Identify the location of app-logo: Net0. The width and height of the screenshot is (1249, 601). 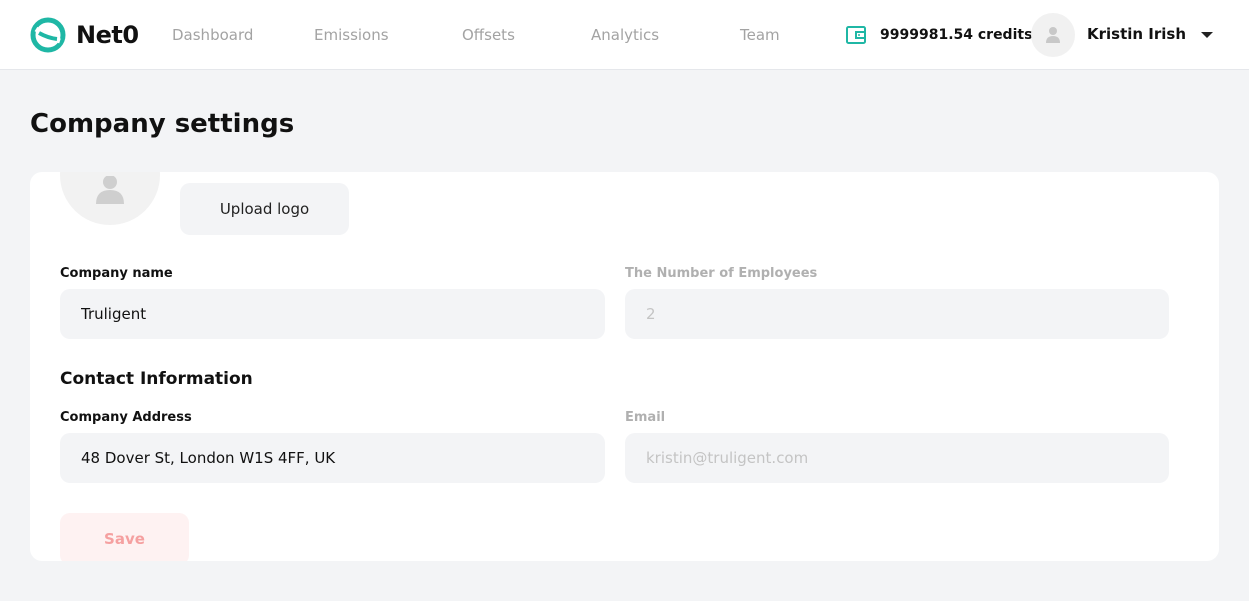
(84, 35).